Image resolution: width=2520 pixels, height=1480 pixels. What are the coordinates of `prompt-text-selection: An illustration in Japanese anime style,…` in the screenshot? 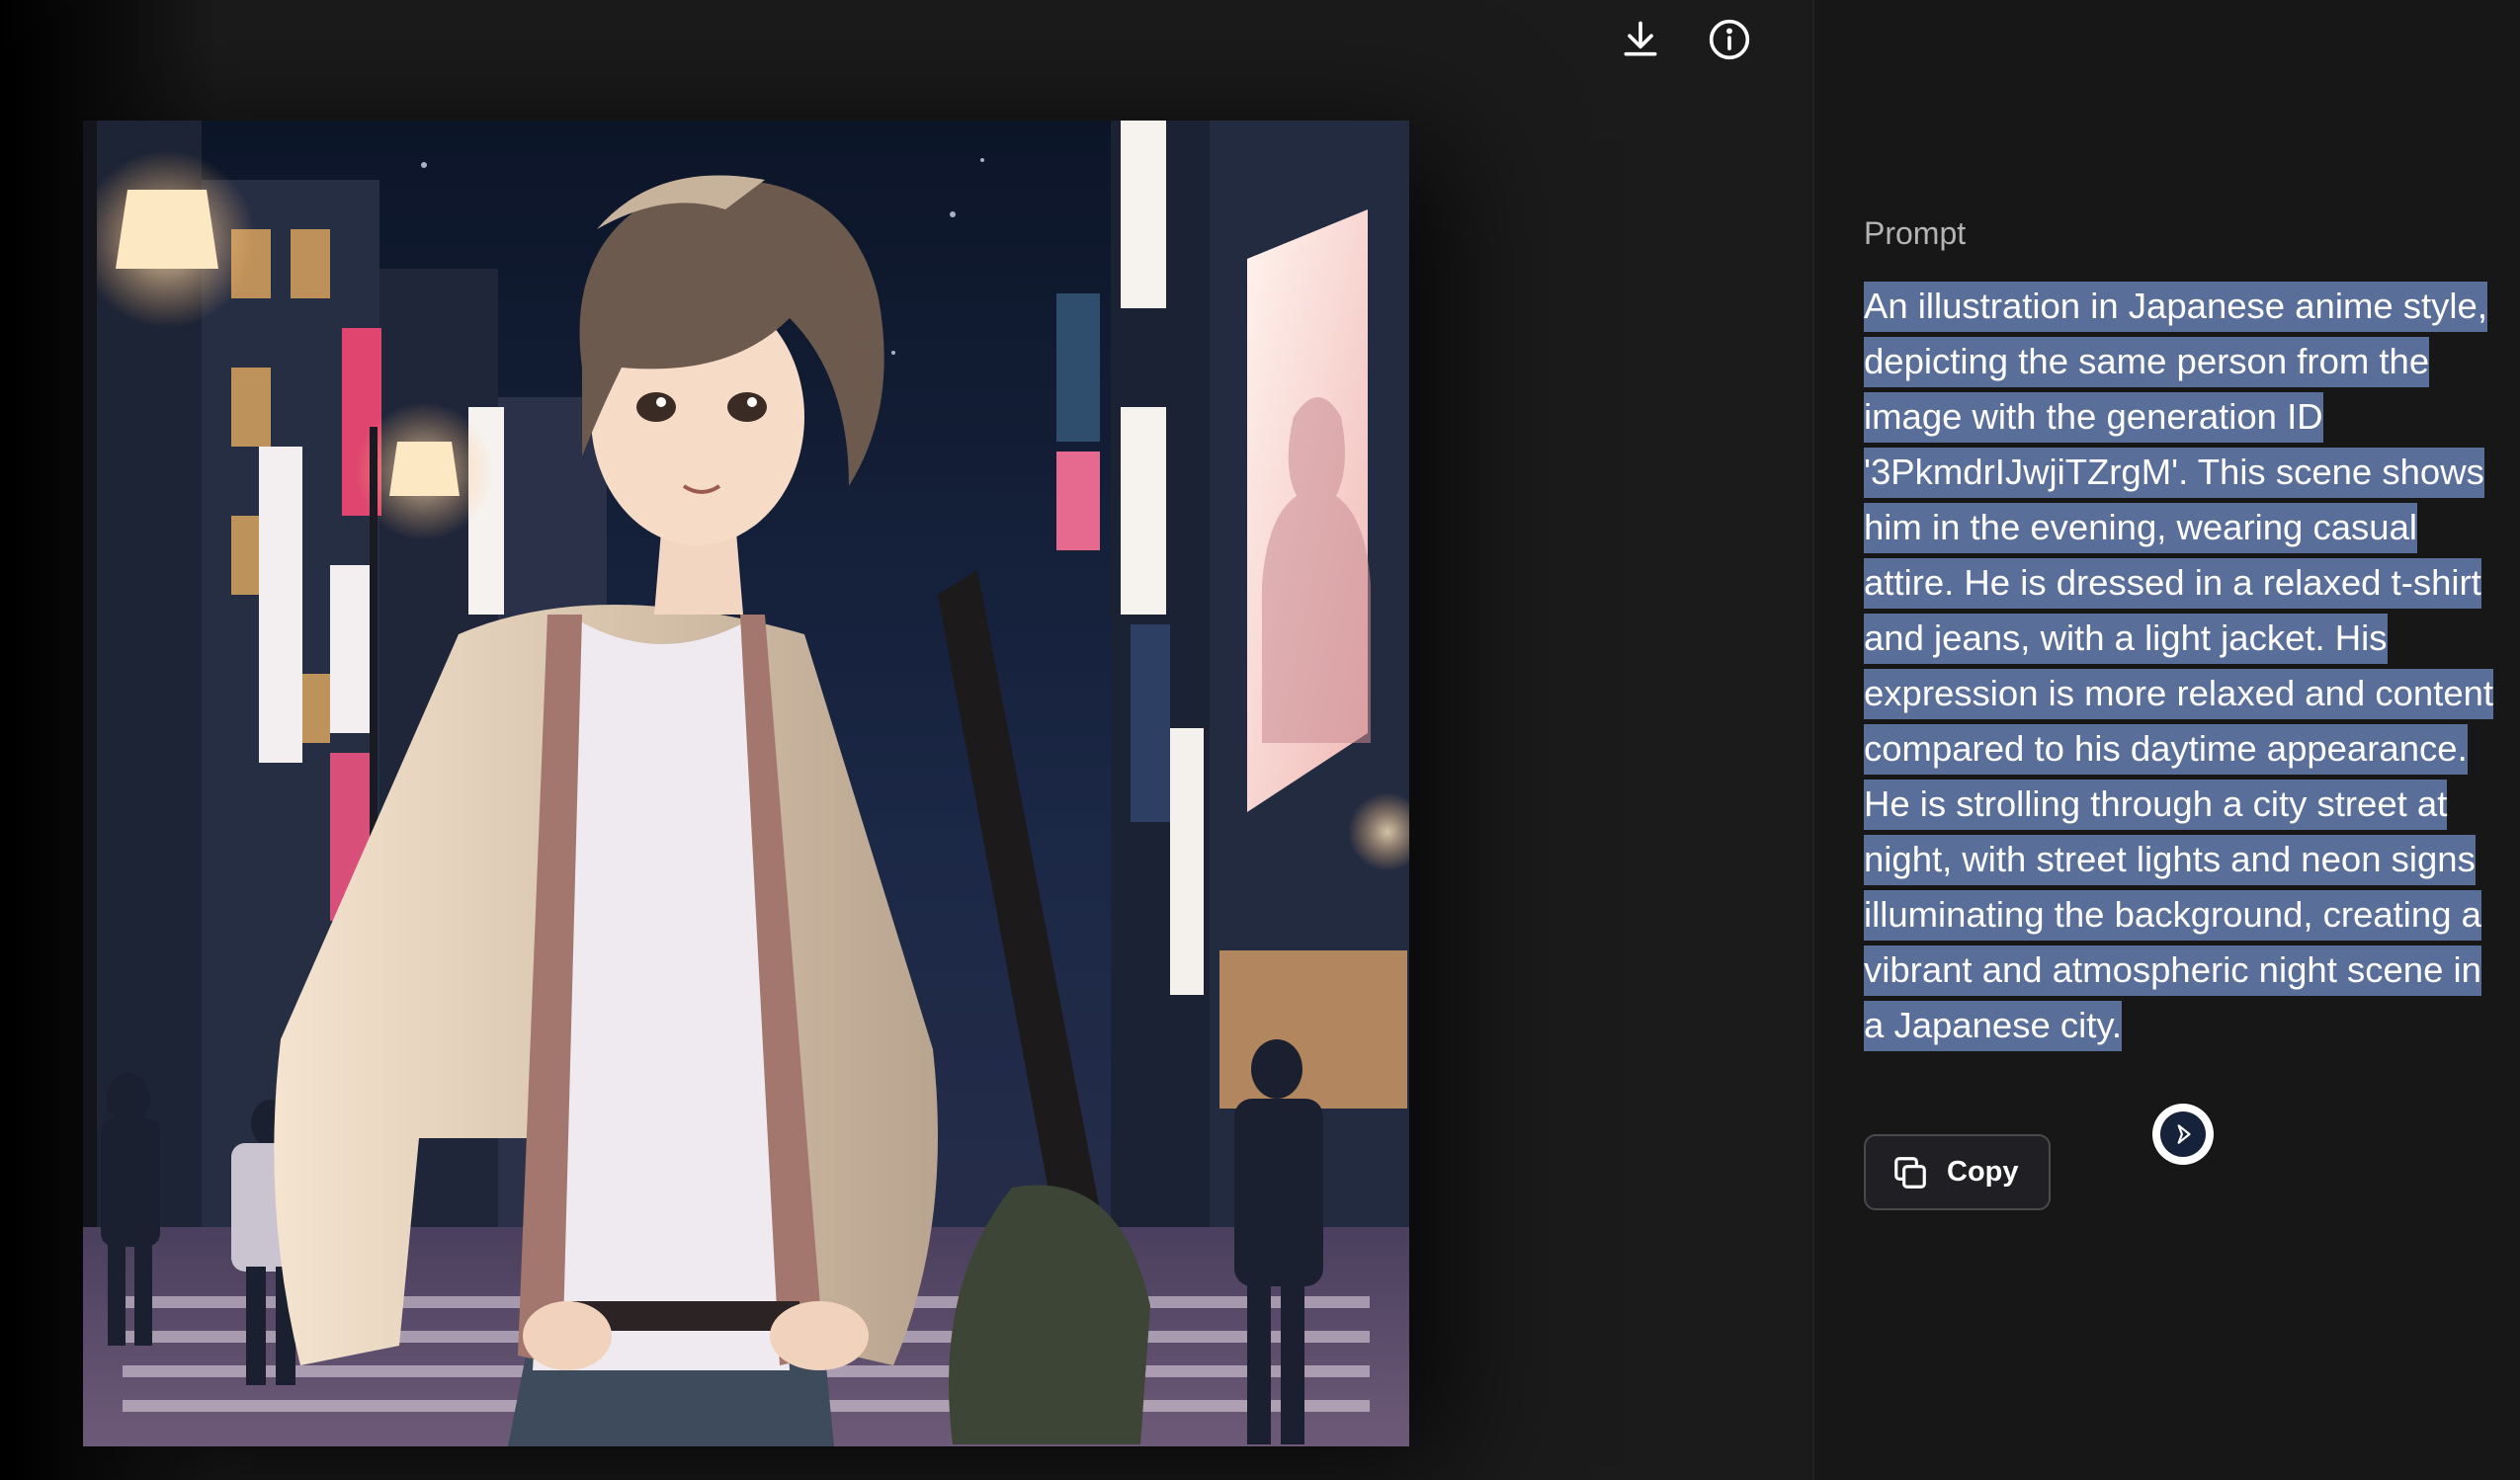 It's located at (2179, 666).